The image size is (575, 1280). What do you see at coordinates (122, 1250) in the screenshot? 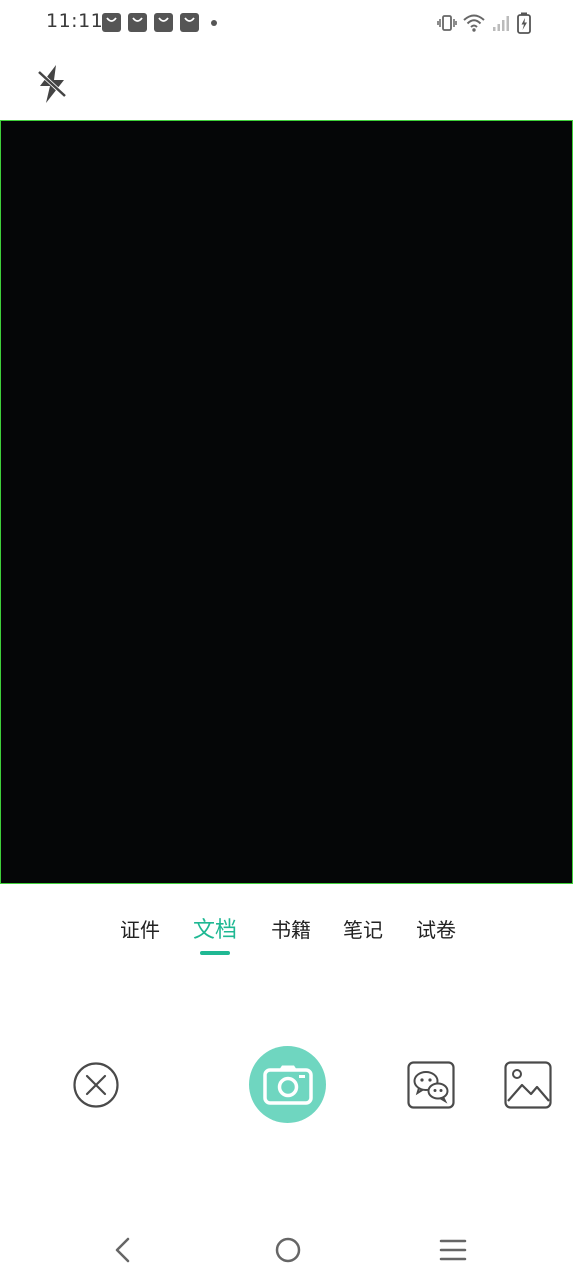
I see `back-icon` at bounding box center [122, 1250].